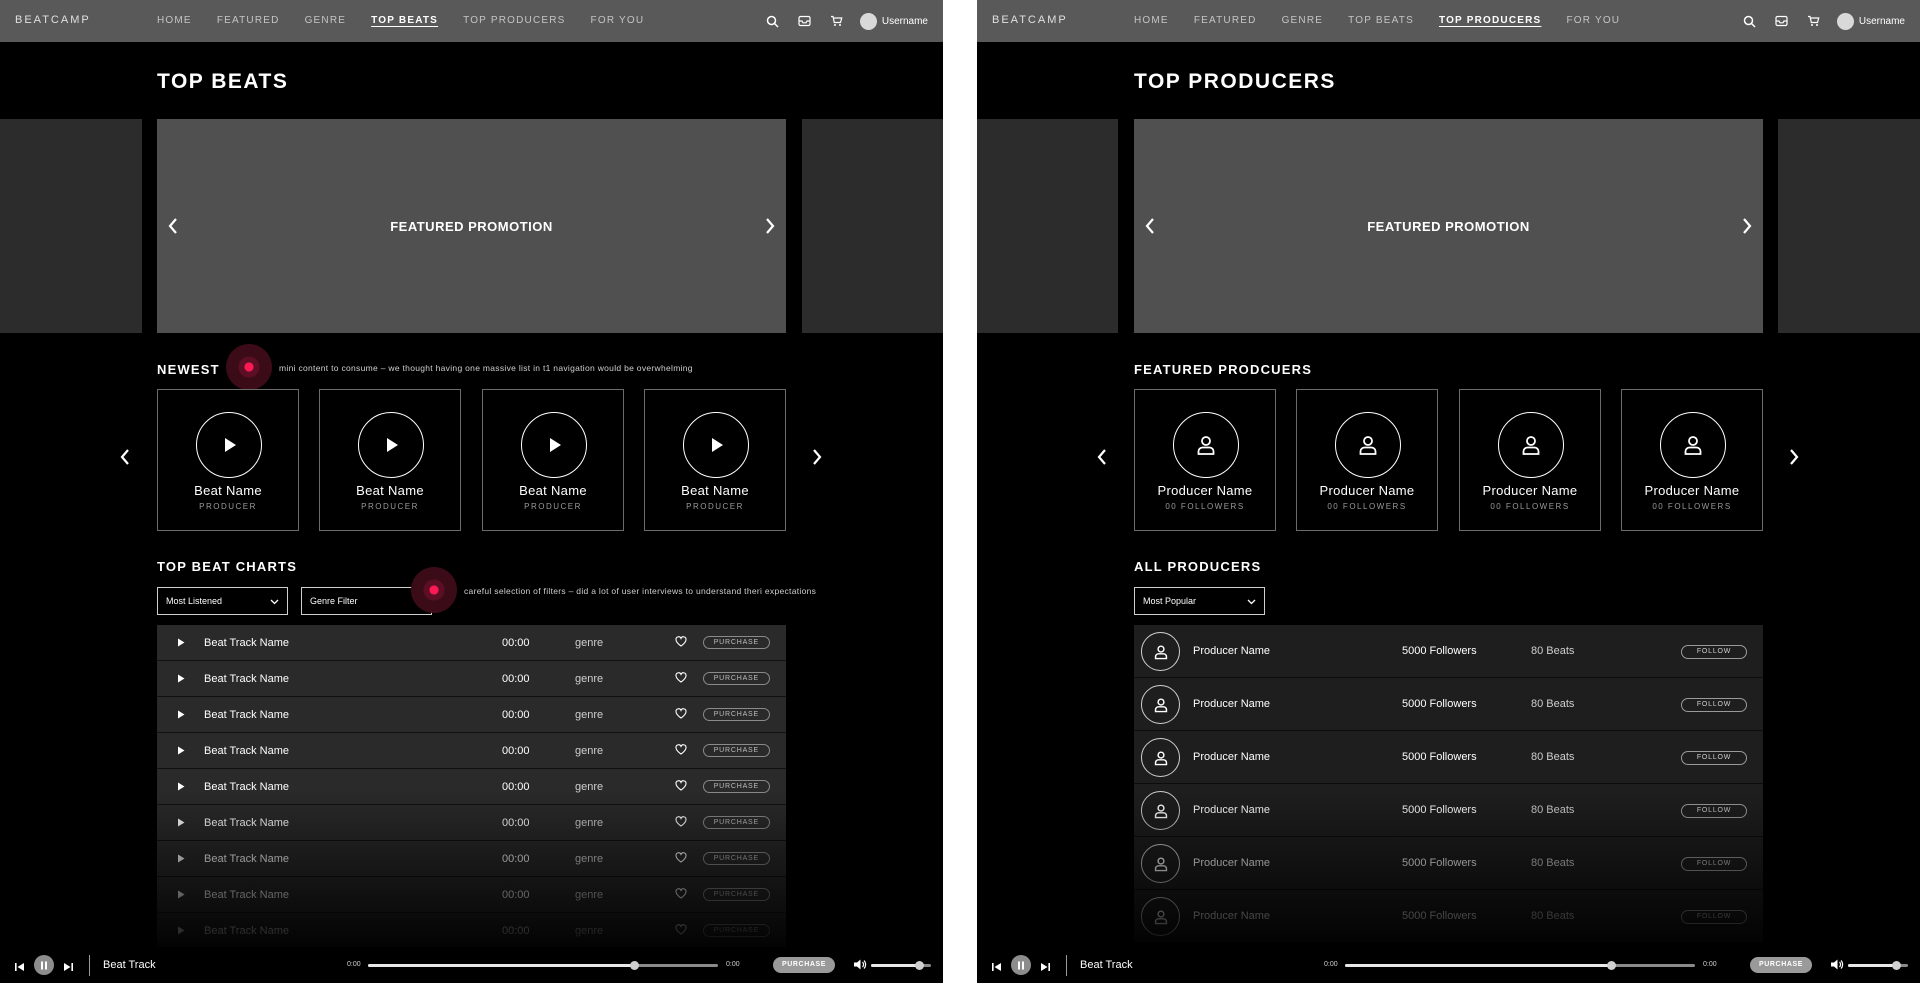  What do you see at coordinates (543, 965) in the screenshot?
I see `progress-bar` at bounding box center [543, 965].